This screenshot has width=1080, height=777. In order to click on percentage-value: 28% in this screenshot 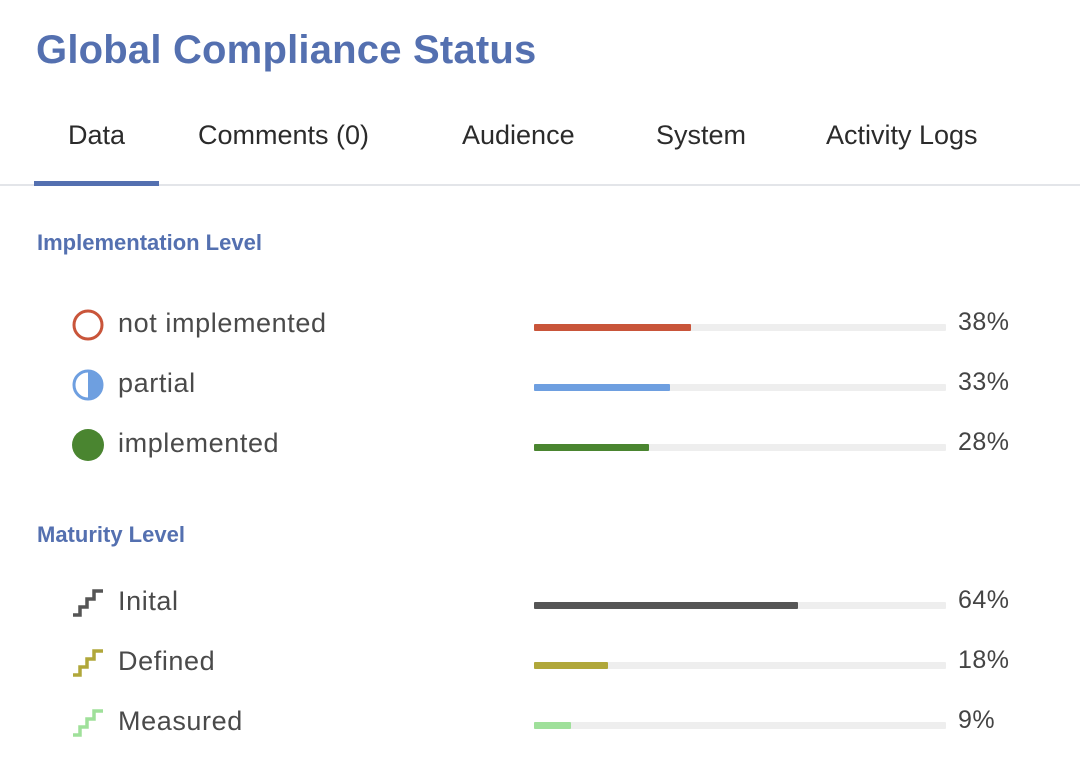, I will do `click(984, 442)`.